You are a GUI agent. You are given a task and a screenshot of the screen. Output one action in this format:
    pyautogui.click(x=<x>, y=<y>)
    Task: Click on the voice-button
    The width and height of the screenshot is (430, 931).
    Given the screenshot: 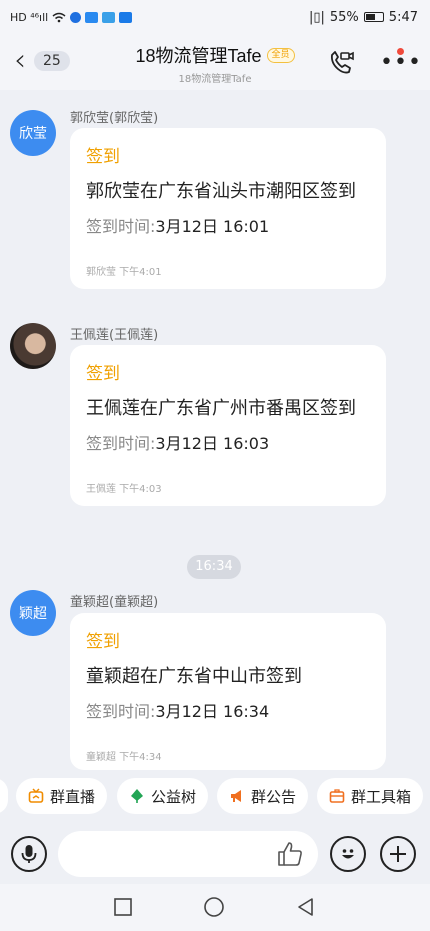 What is the action you would take?
    pyautogui.click(x=29, y=854)
    